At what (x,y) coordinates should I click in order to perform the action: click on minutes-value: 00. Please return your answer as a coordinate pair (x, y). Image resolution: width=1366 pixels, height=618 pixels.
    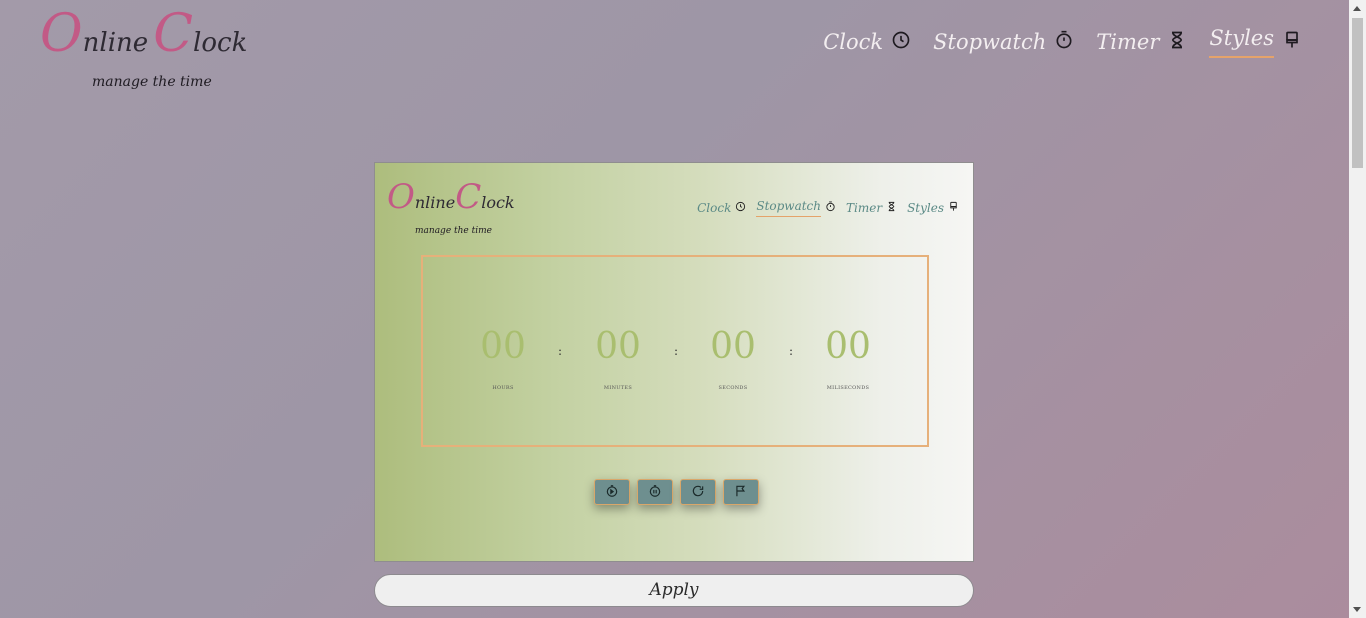
    Looking at the image, I should click on (618, 346).